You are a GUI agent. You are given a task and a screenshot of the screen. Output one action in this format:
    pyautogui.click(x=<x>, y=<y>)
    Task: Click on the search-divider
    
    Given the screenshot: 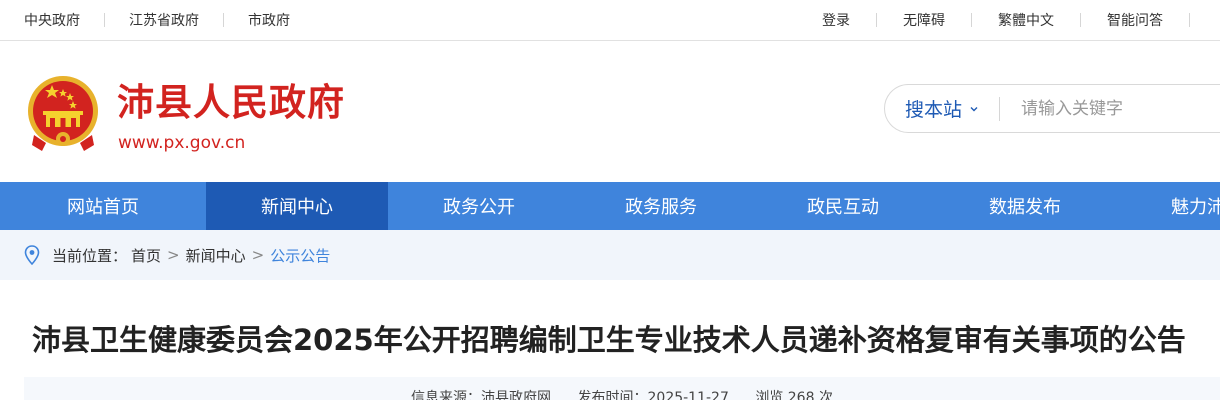 What is the action you would take?
    pyautogui.click(x=999, y=109)
    